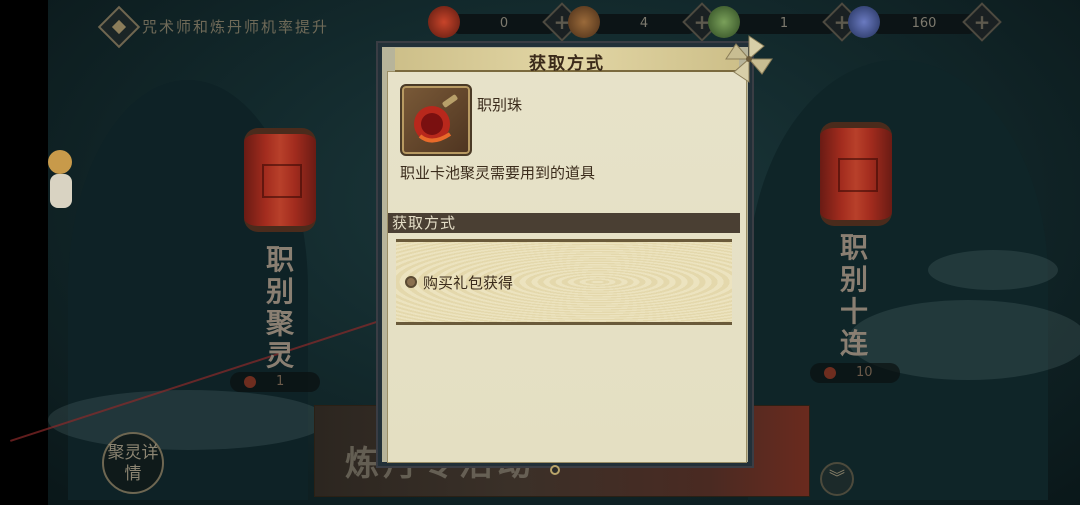 The height and width of the screenshot is (505, 1080). Describe the element at coordinates (584, 22) in the screenshot. I see `chest-icon` at that location.